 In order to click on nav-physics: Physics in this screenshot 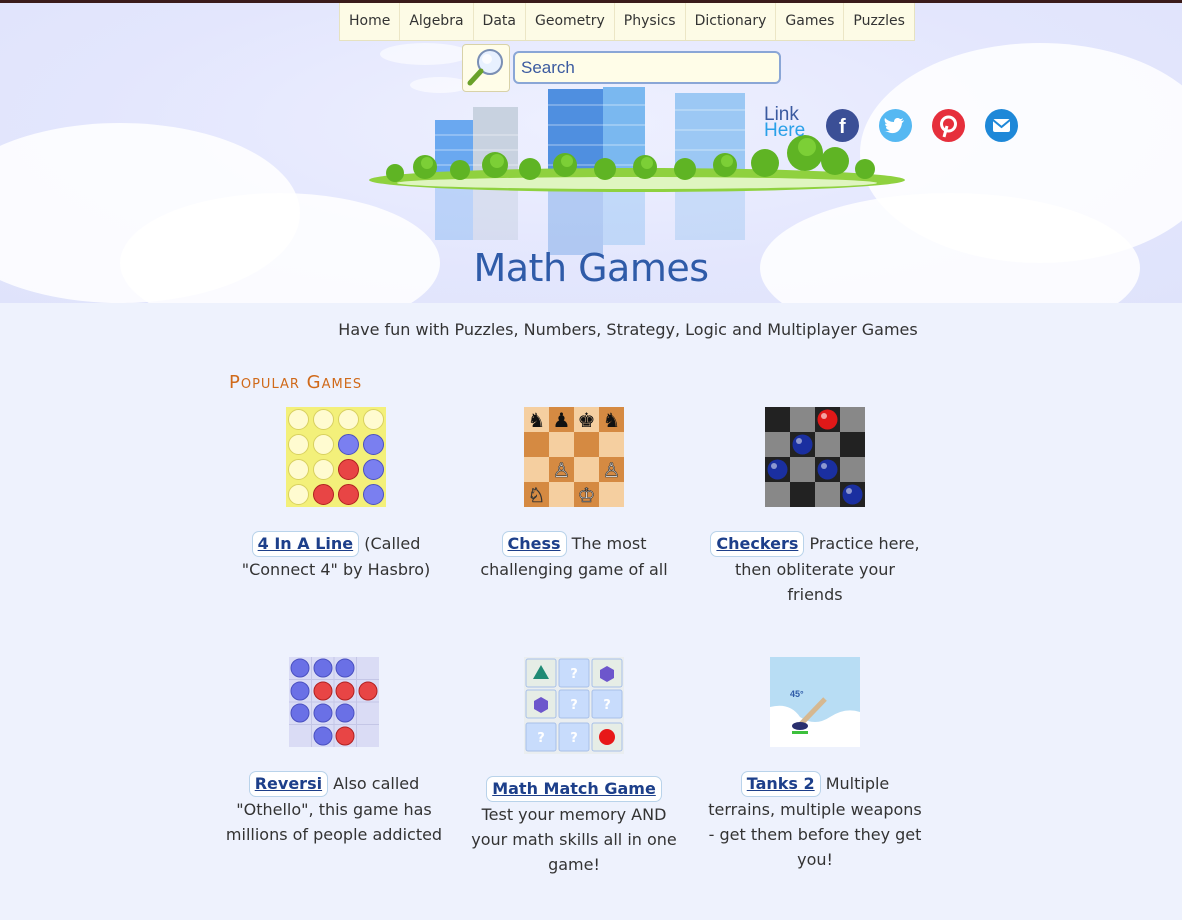, I will do `click(650, 21)`.